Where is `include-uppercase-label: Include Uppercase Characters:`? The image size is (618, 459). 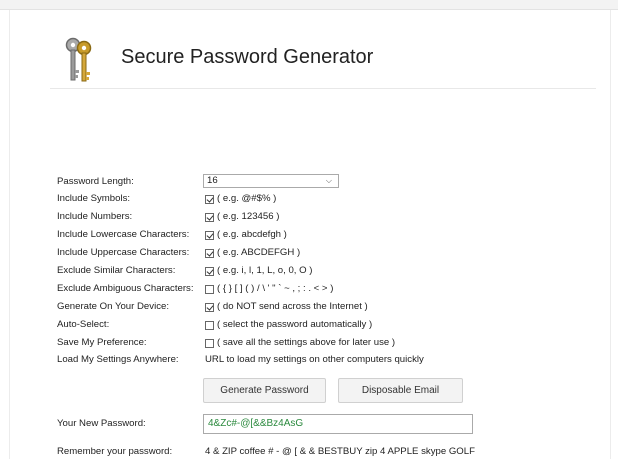 include-uppercase-label: Include Uppercase Characters: is located at coordinates (123, 252).